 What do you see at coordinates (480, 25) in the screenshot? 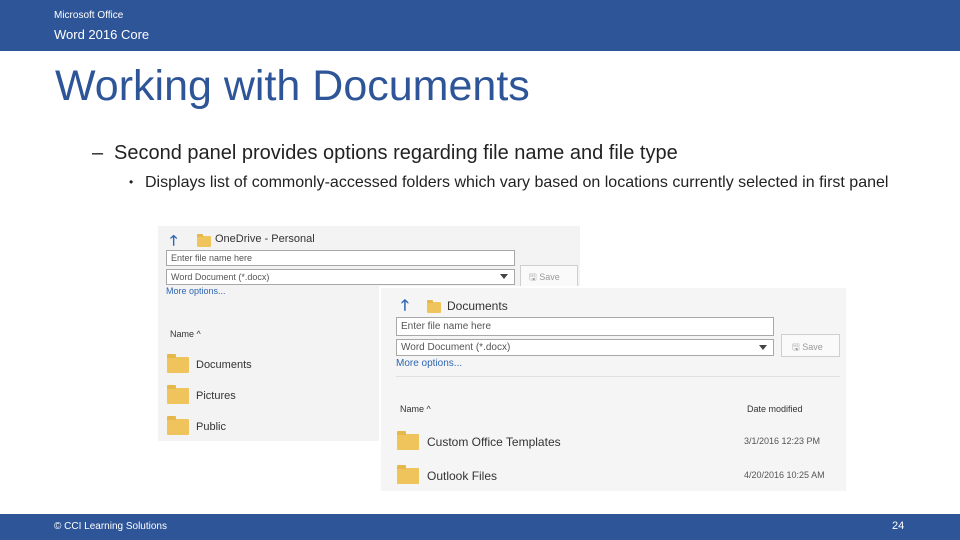
I see `slide-header: Microsoft Office Word 2016 Core` at bounding box center [480, 25].